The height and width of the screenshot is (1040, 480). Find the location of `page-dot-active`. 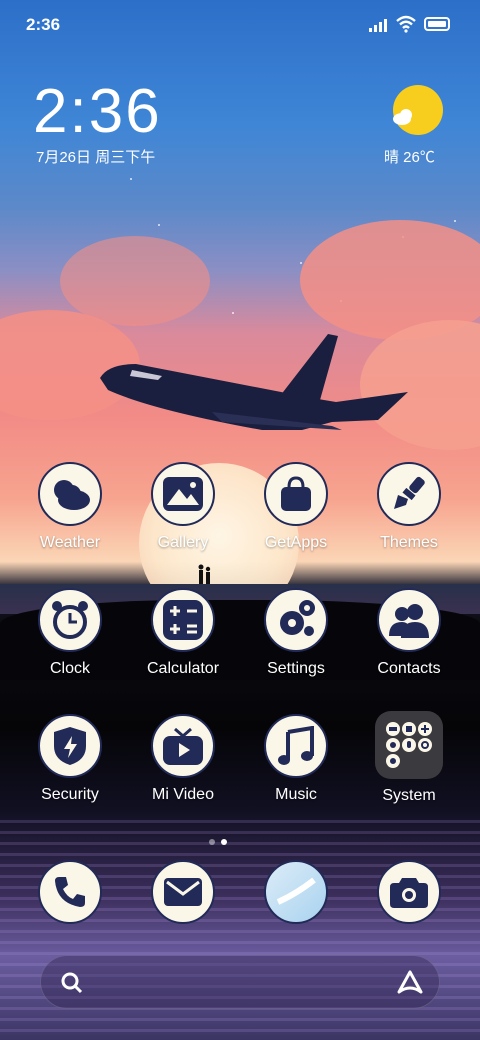

page-dot-active is located at coordinates (224, 842).